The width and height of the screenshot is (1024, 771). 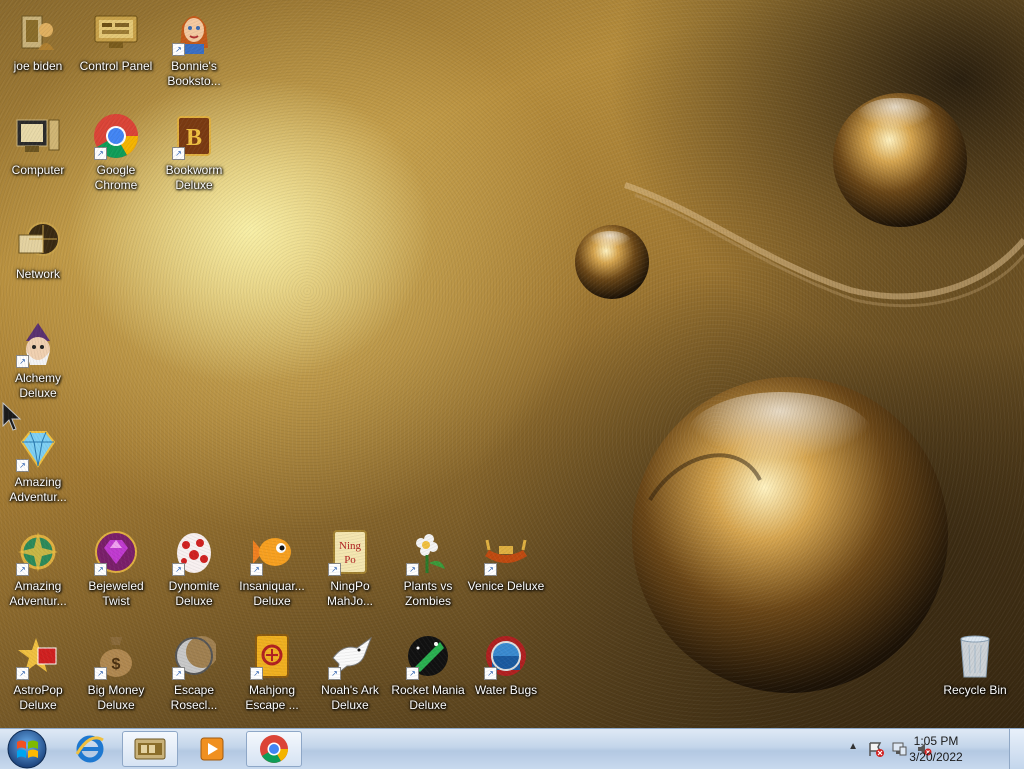 What do you see at coordinates (116, 656) in the screenshot?
I see `money-bag-icon: $ ↗` at bounding box center [116, 656].